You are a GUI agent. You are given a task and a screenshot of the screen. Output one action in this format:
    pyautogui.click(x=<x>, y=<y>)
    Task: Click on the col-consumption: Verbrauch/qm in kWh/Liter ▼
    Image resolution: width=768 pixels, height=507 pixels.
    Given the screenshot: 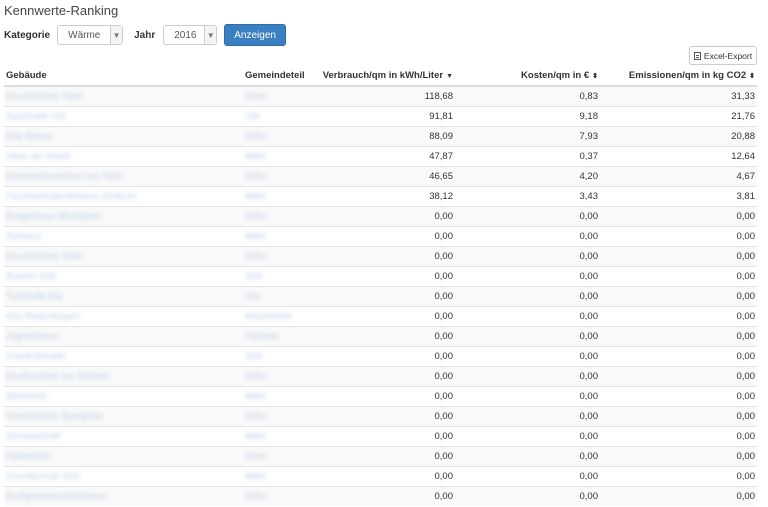 What is the action you would take?
    pyautogui.click(x=384, y=76)
    